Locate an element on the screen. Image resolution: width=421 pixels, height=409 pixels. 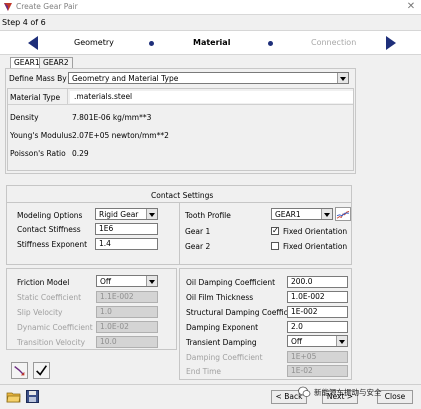
step-indicator: Step 4 of 6 is located at coordinates (24, 22).